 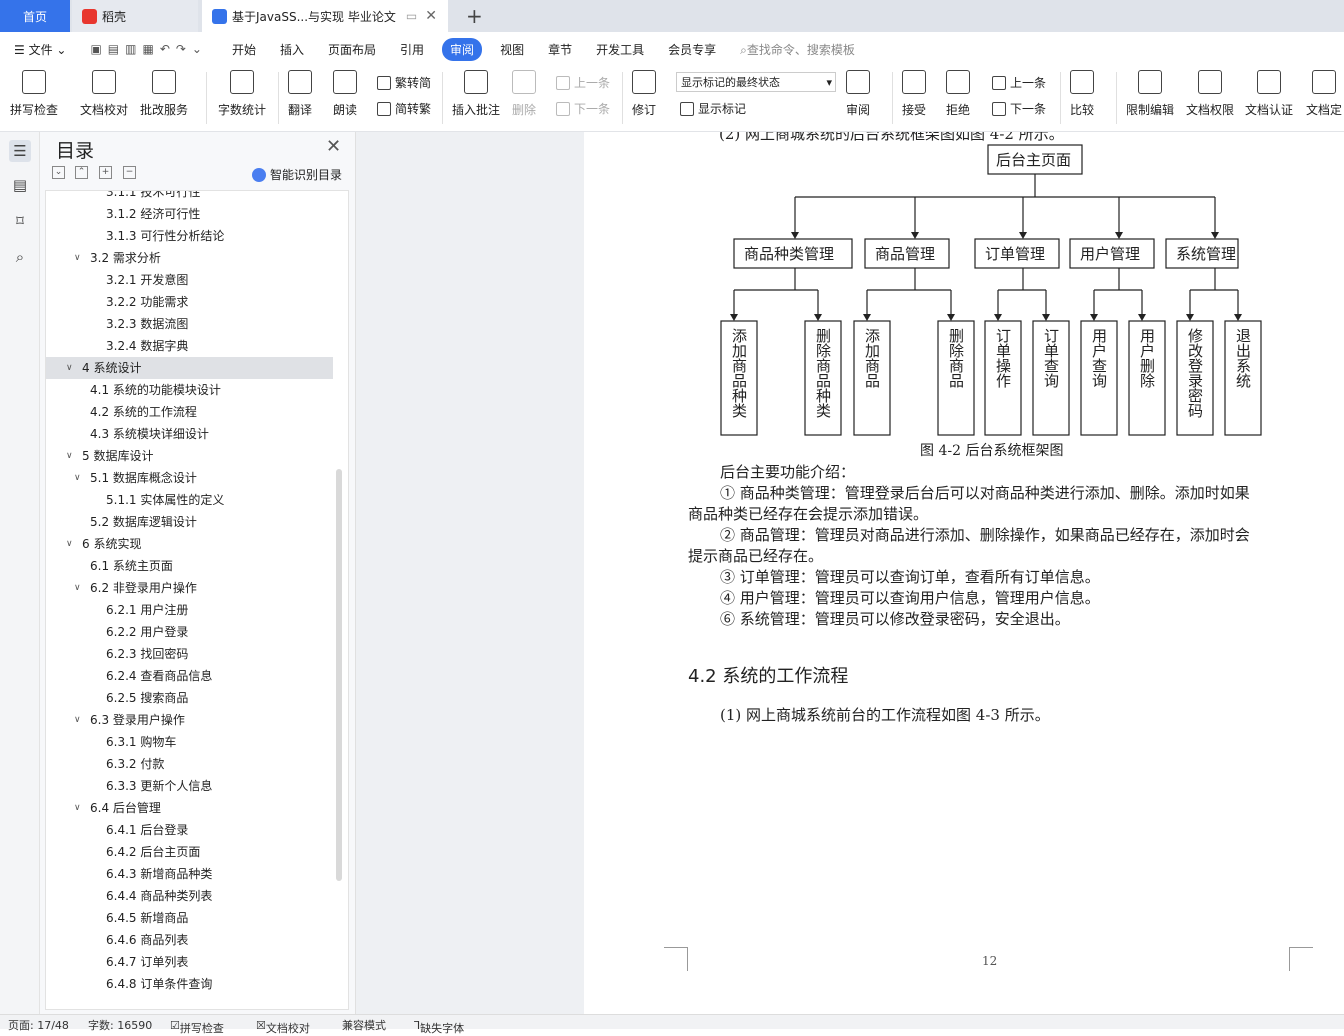 What do you see at coordinates (333, 146) in the screenshot?
I see `close-icon: ✕` at bounding box center [333, 146].